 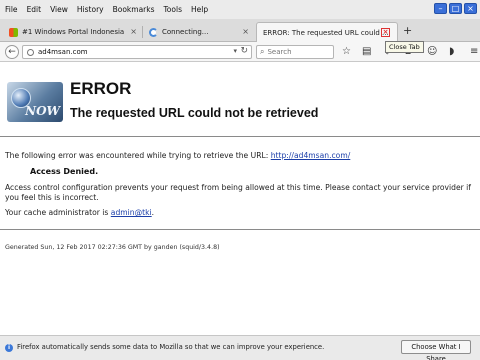 What do you see at coordinates (199, 9) in the screenshot?
I see `menu-help: Help` at bounding box center [199, 9].